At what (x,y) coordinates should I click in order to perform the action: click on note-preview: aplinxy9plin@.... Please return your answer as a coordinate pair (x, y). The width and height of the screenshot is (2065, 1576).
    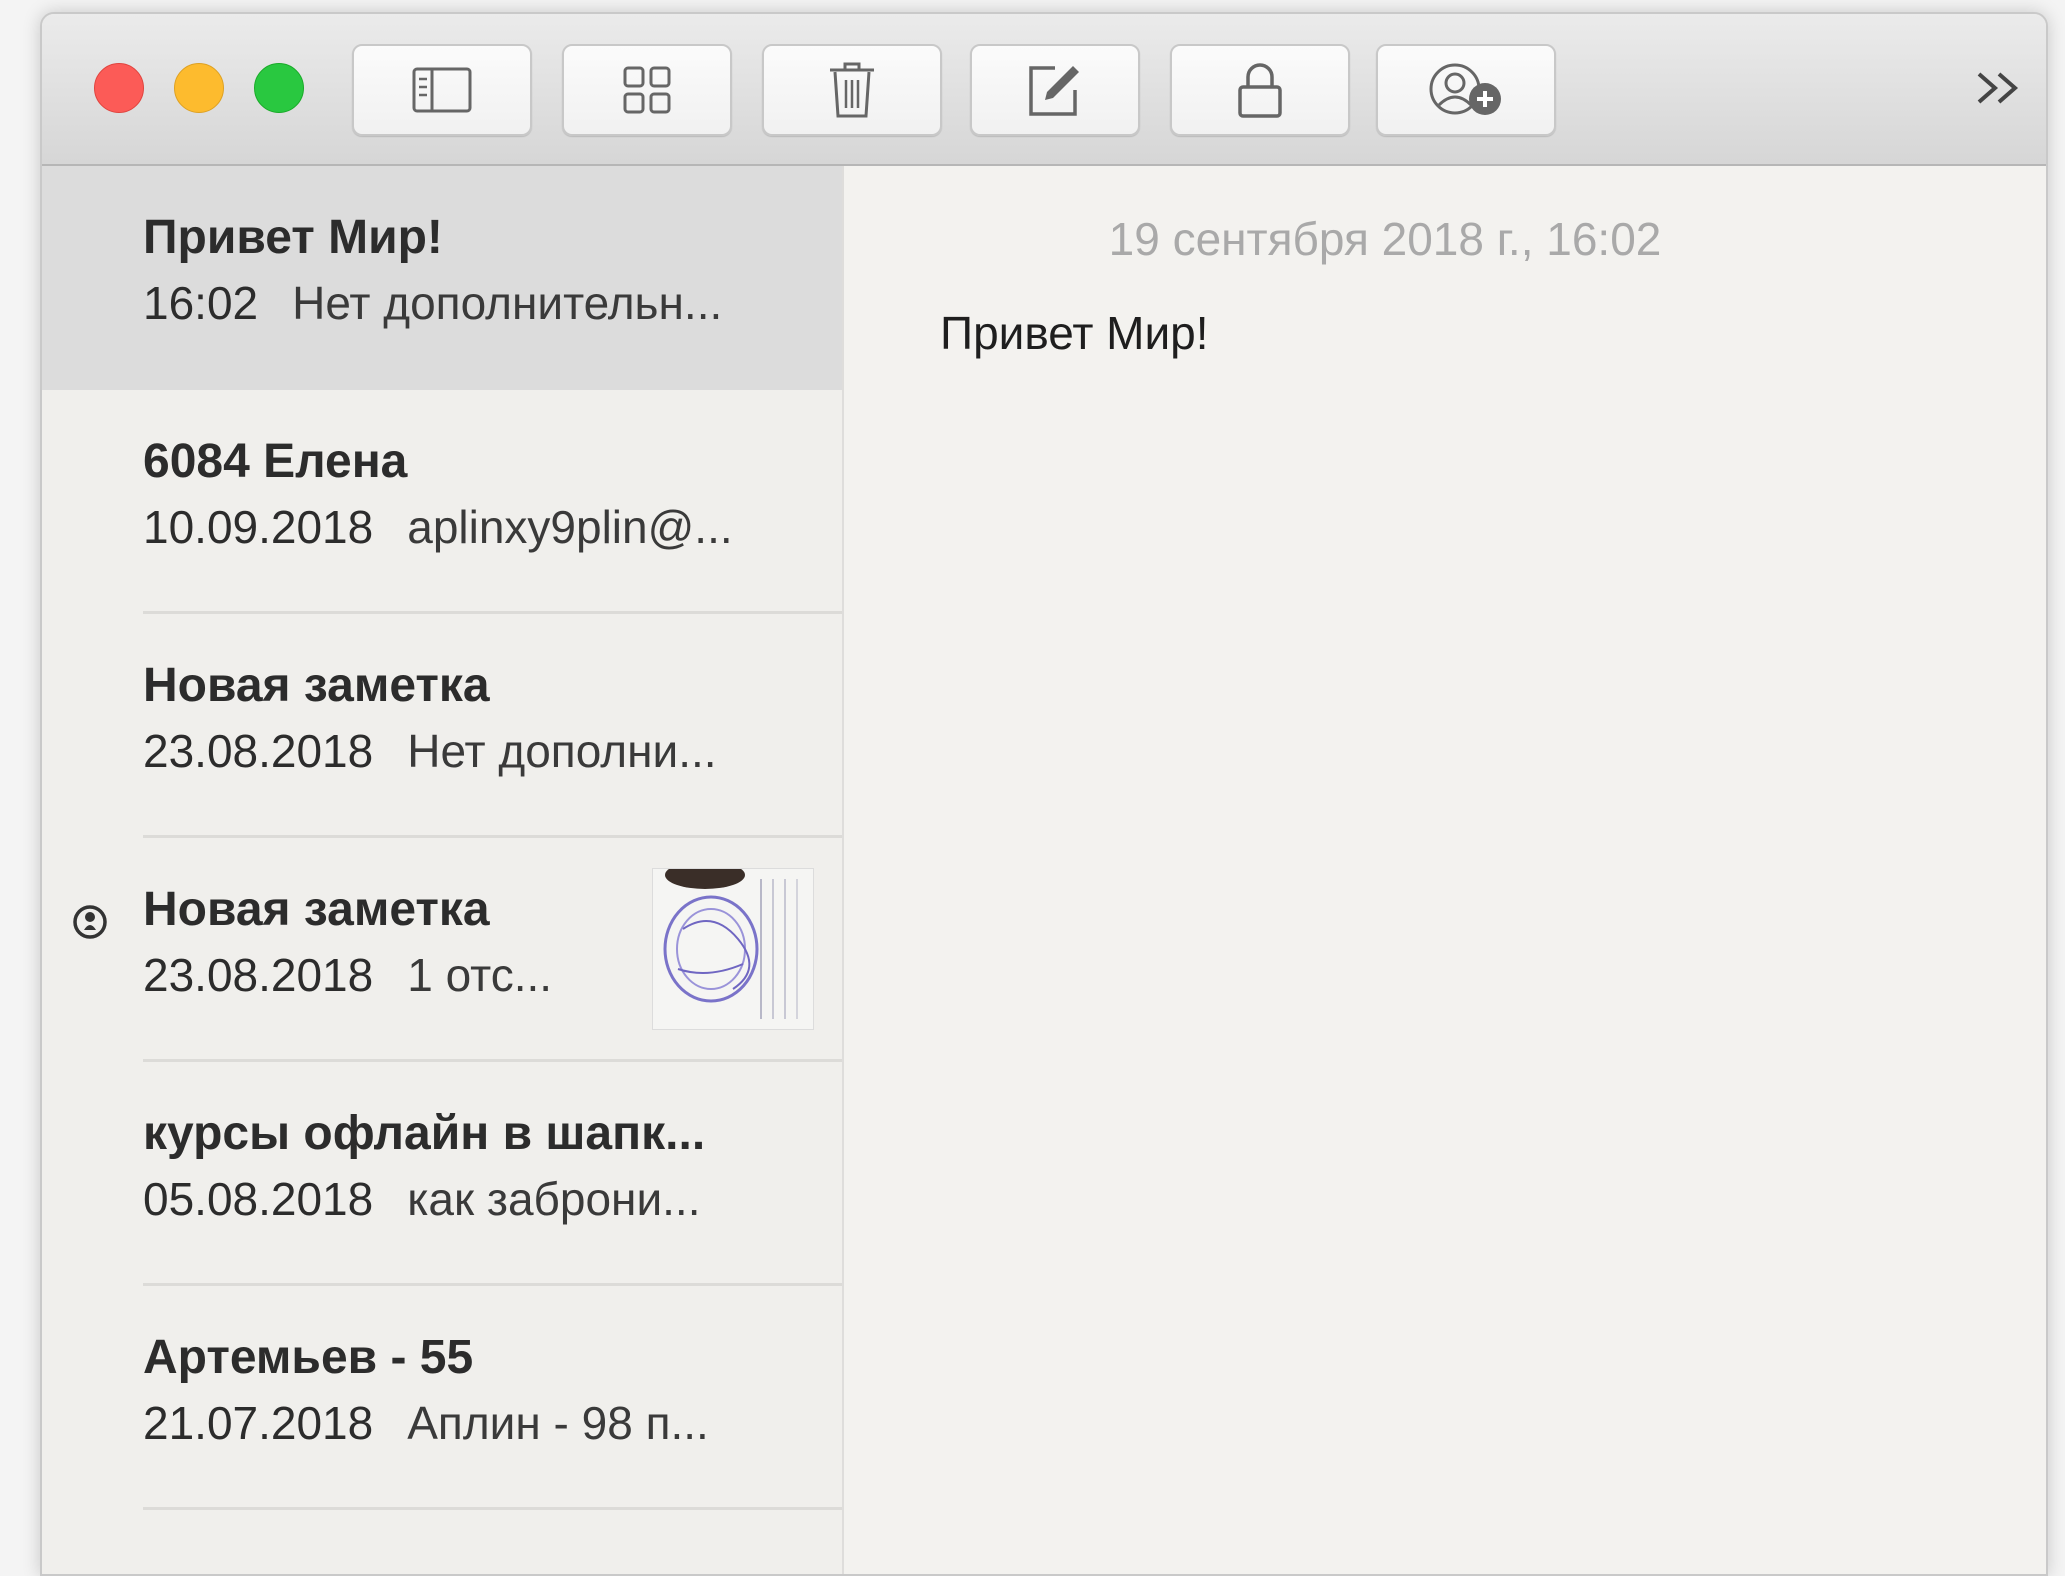
    Looking at the image, I should click on (570, 527).